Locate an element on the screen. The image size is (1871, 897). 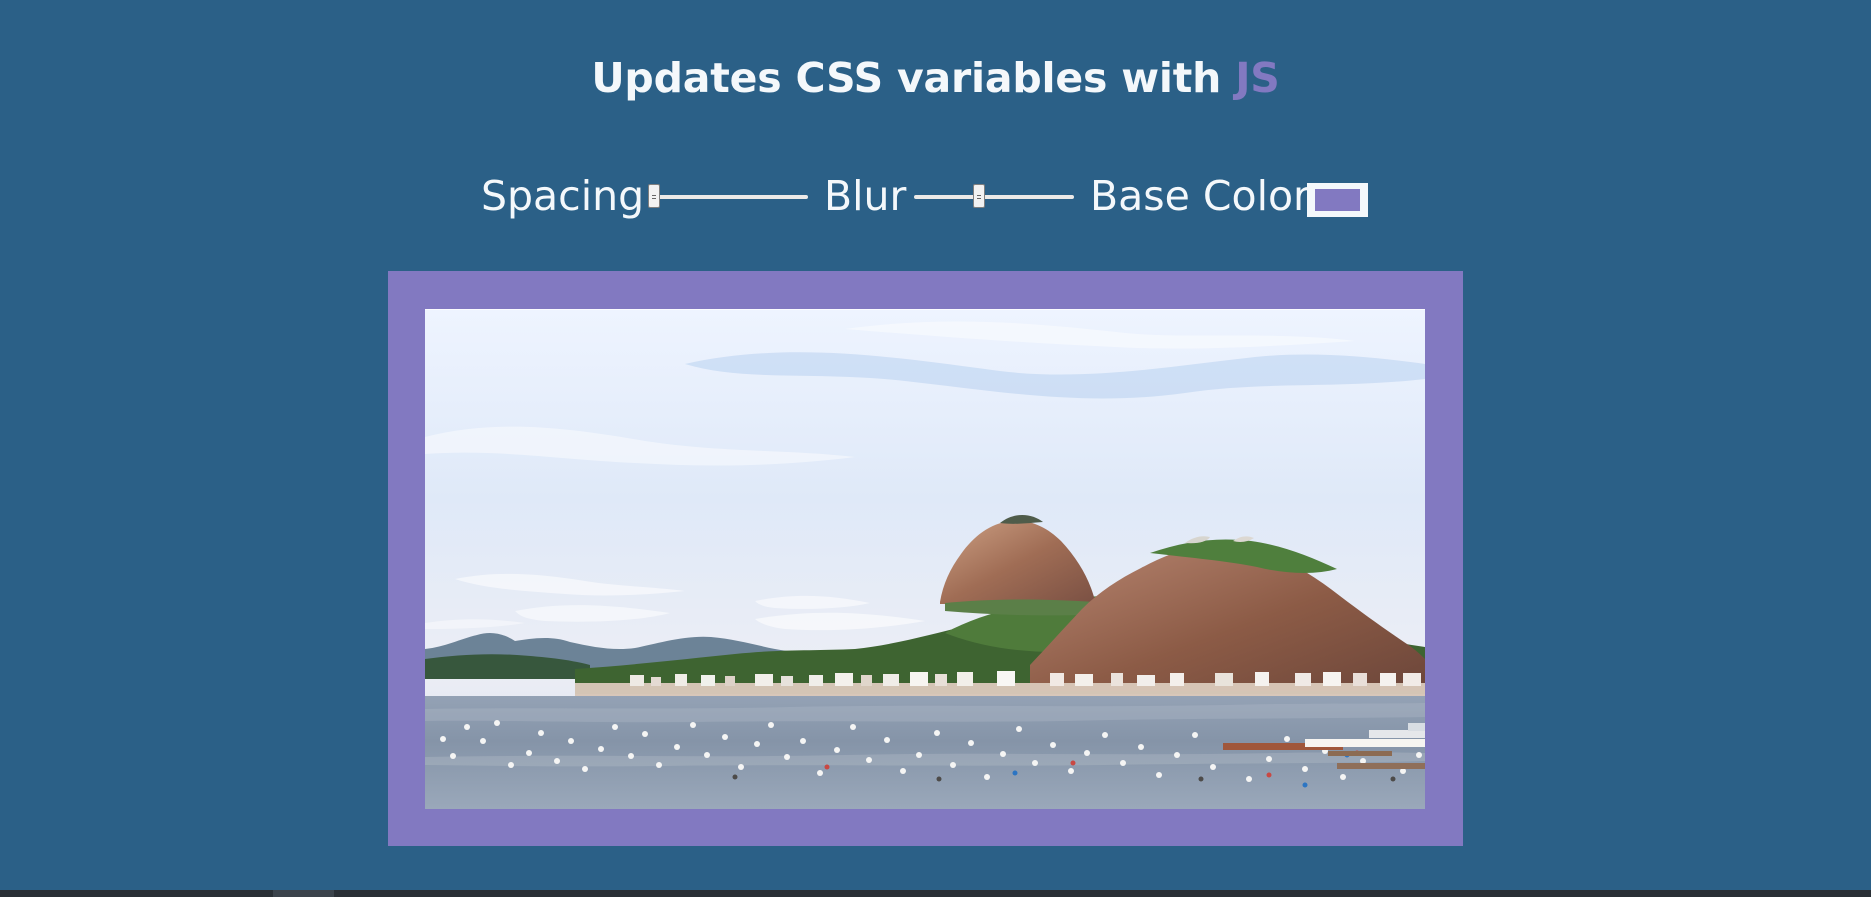
blur-label: Blur is located at coordinates (865, 196).